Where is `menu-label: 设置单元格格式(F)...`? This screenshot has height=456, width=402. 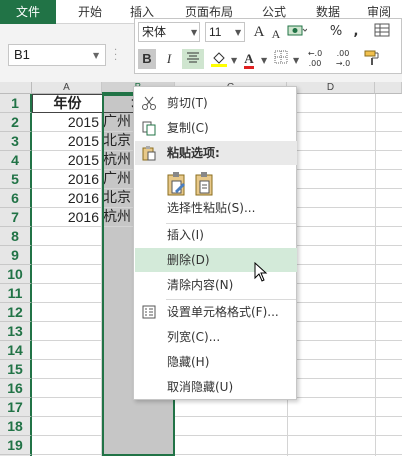 menu-label: 设置单元格格式(F)... is located at coordinates (223, 312).